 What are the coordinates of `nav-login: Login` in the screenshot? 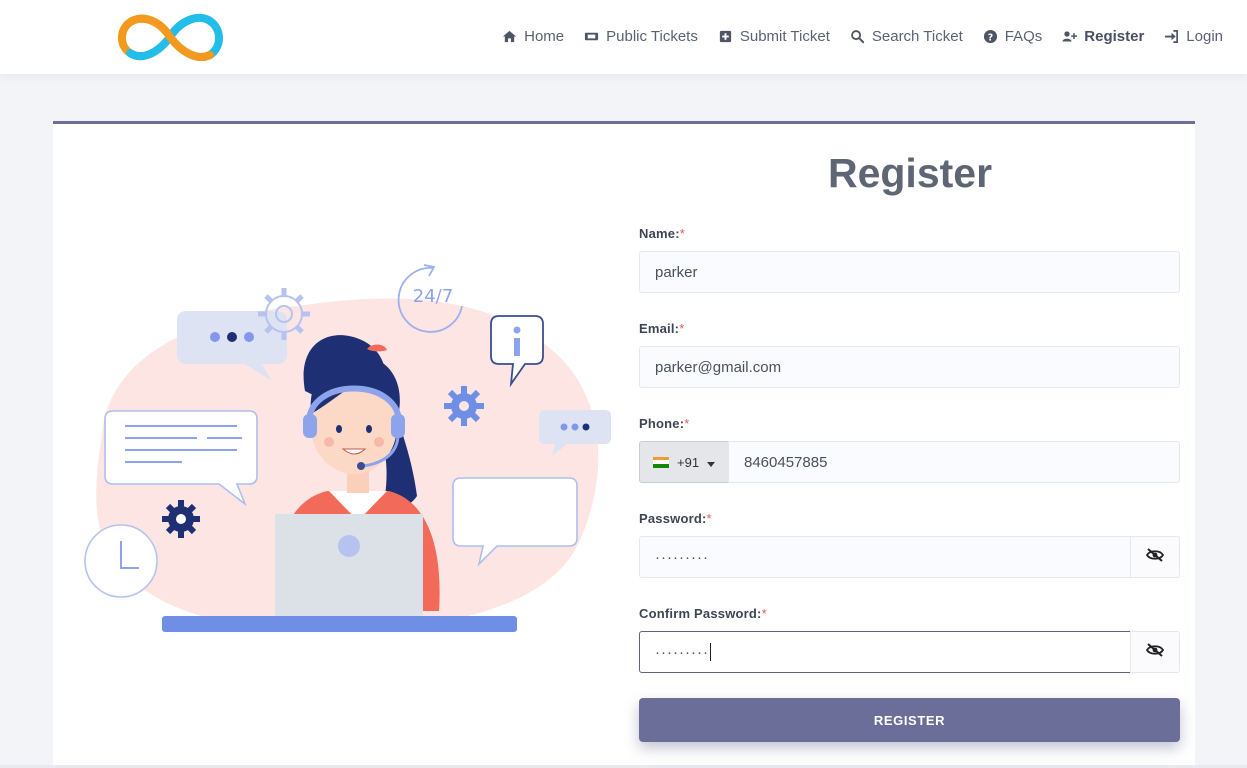 It's located at (1193, 36).